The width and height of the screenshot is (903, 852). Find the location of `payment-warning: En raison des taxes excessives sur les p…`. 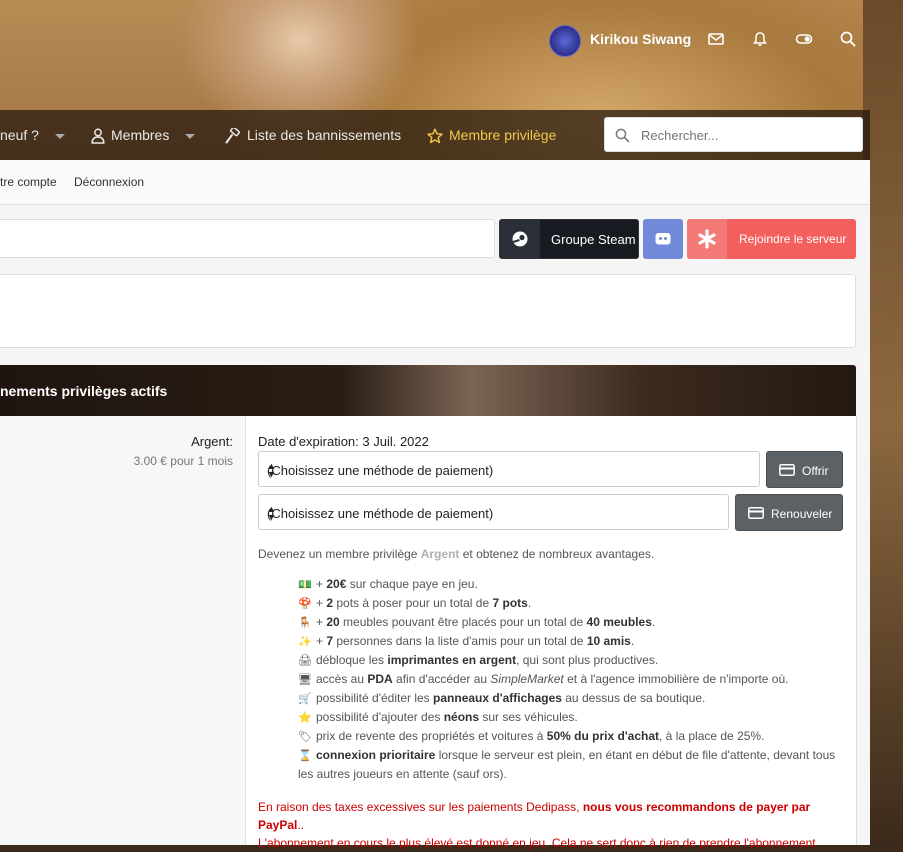

payment-warning: En raison des taxes excessives sur les p… is located at coordinates (545, 825).